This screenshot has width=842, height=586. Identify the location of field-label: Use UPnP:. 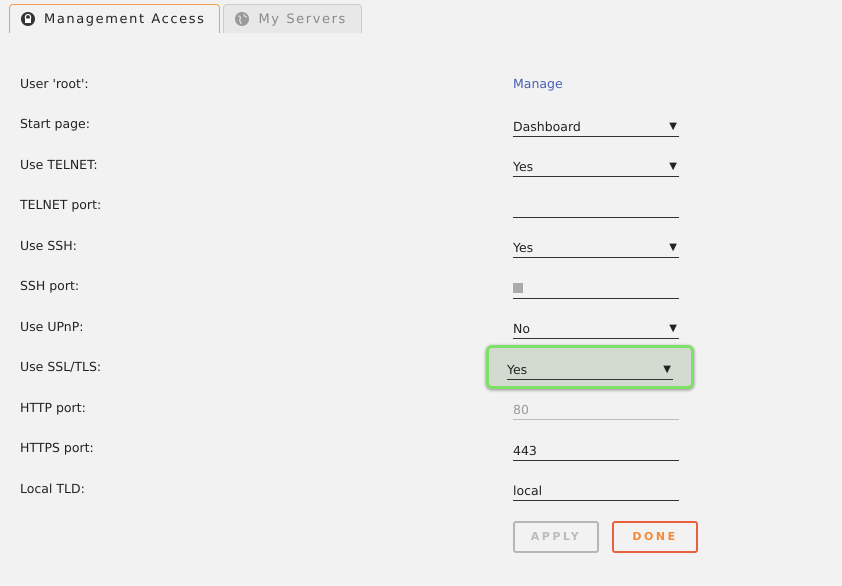
(52, 326).